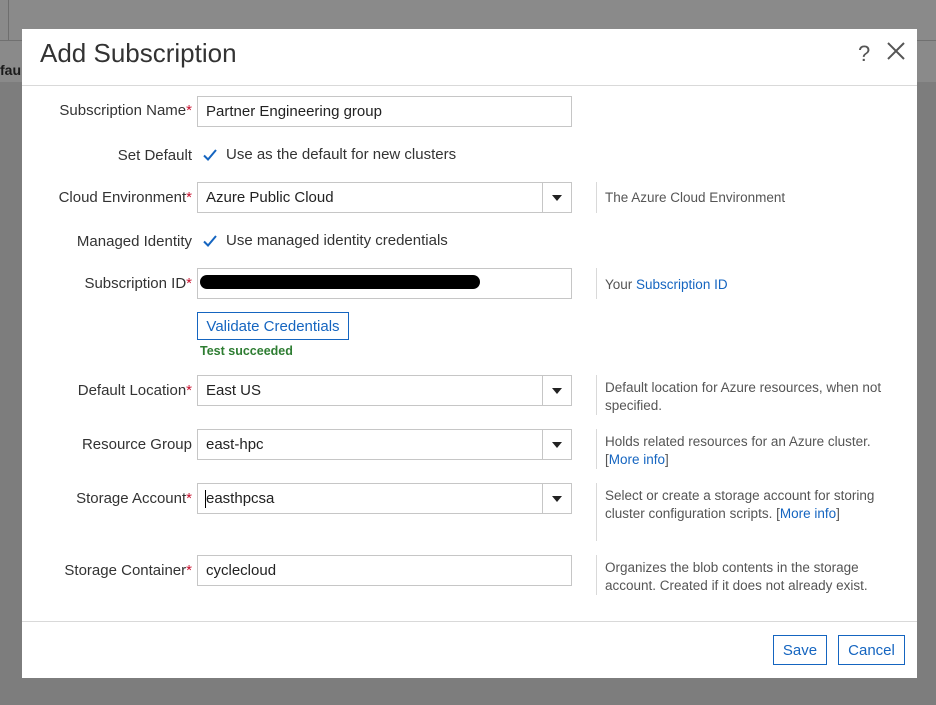 This screenshot has width=936, height=705. I want to click on dialog-title: Add Subscription, so click(138, 53).